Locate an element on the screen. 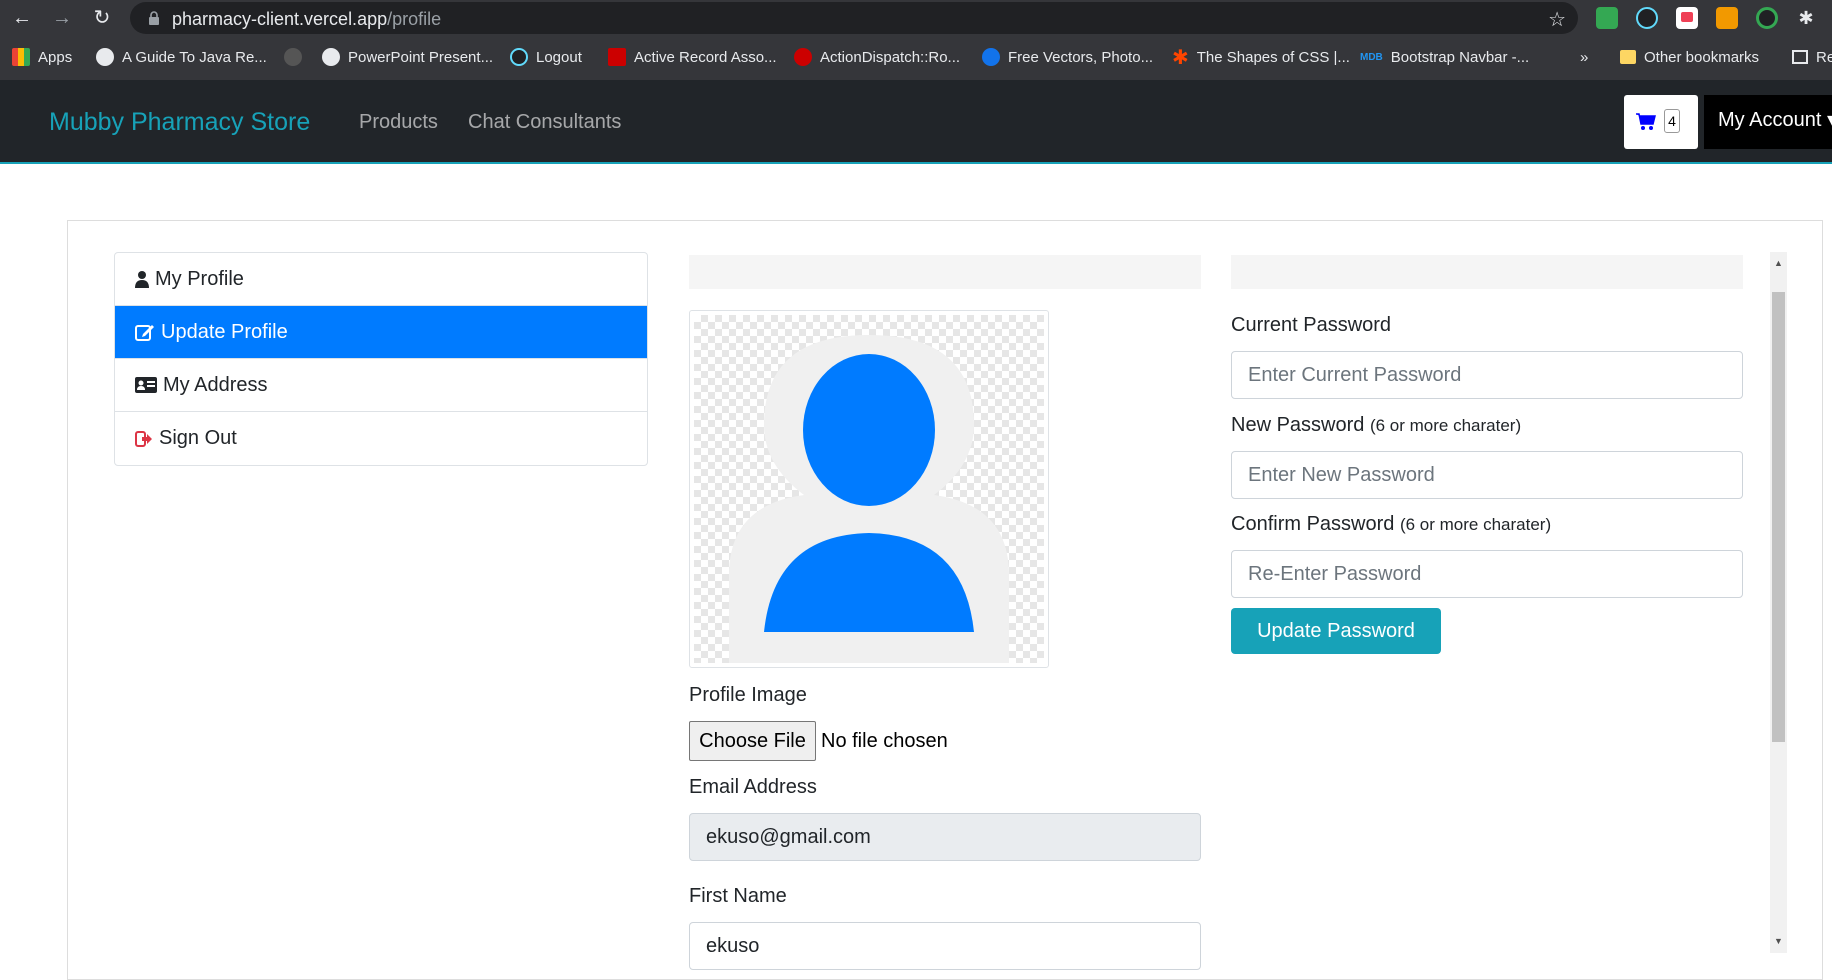  sign-out-icon is located at coordinates (143, 438).